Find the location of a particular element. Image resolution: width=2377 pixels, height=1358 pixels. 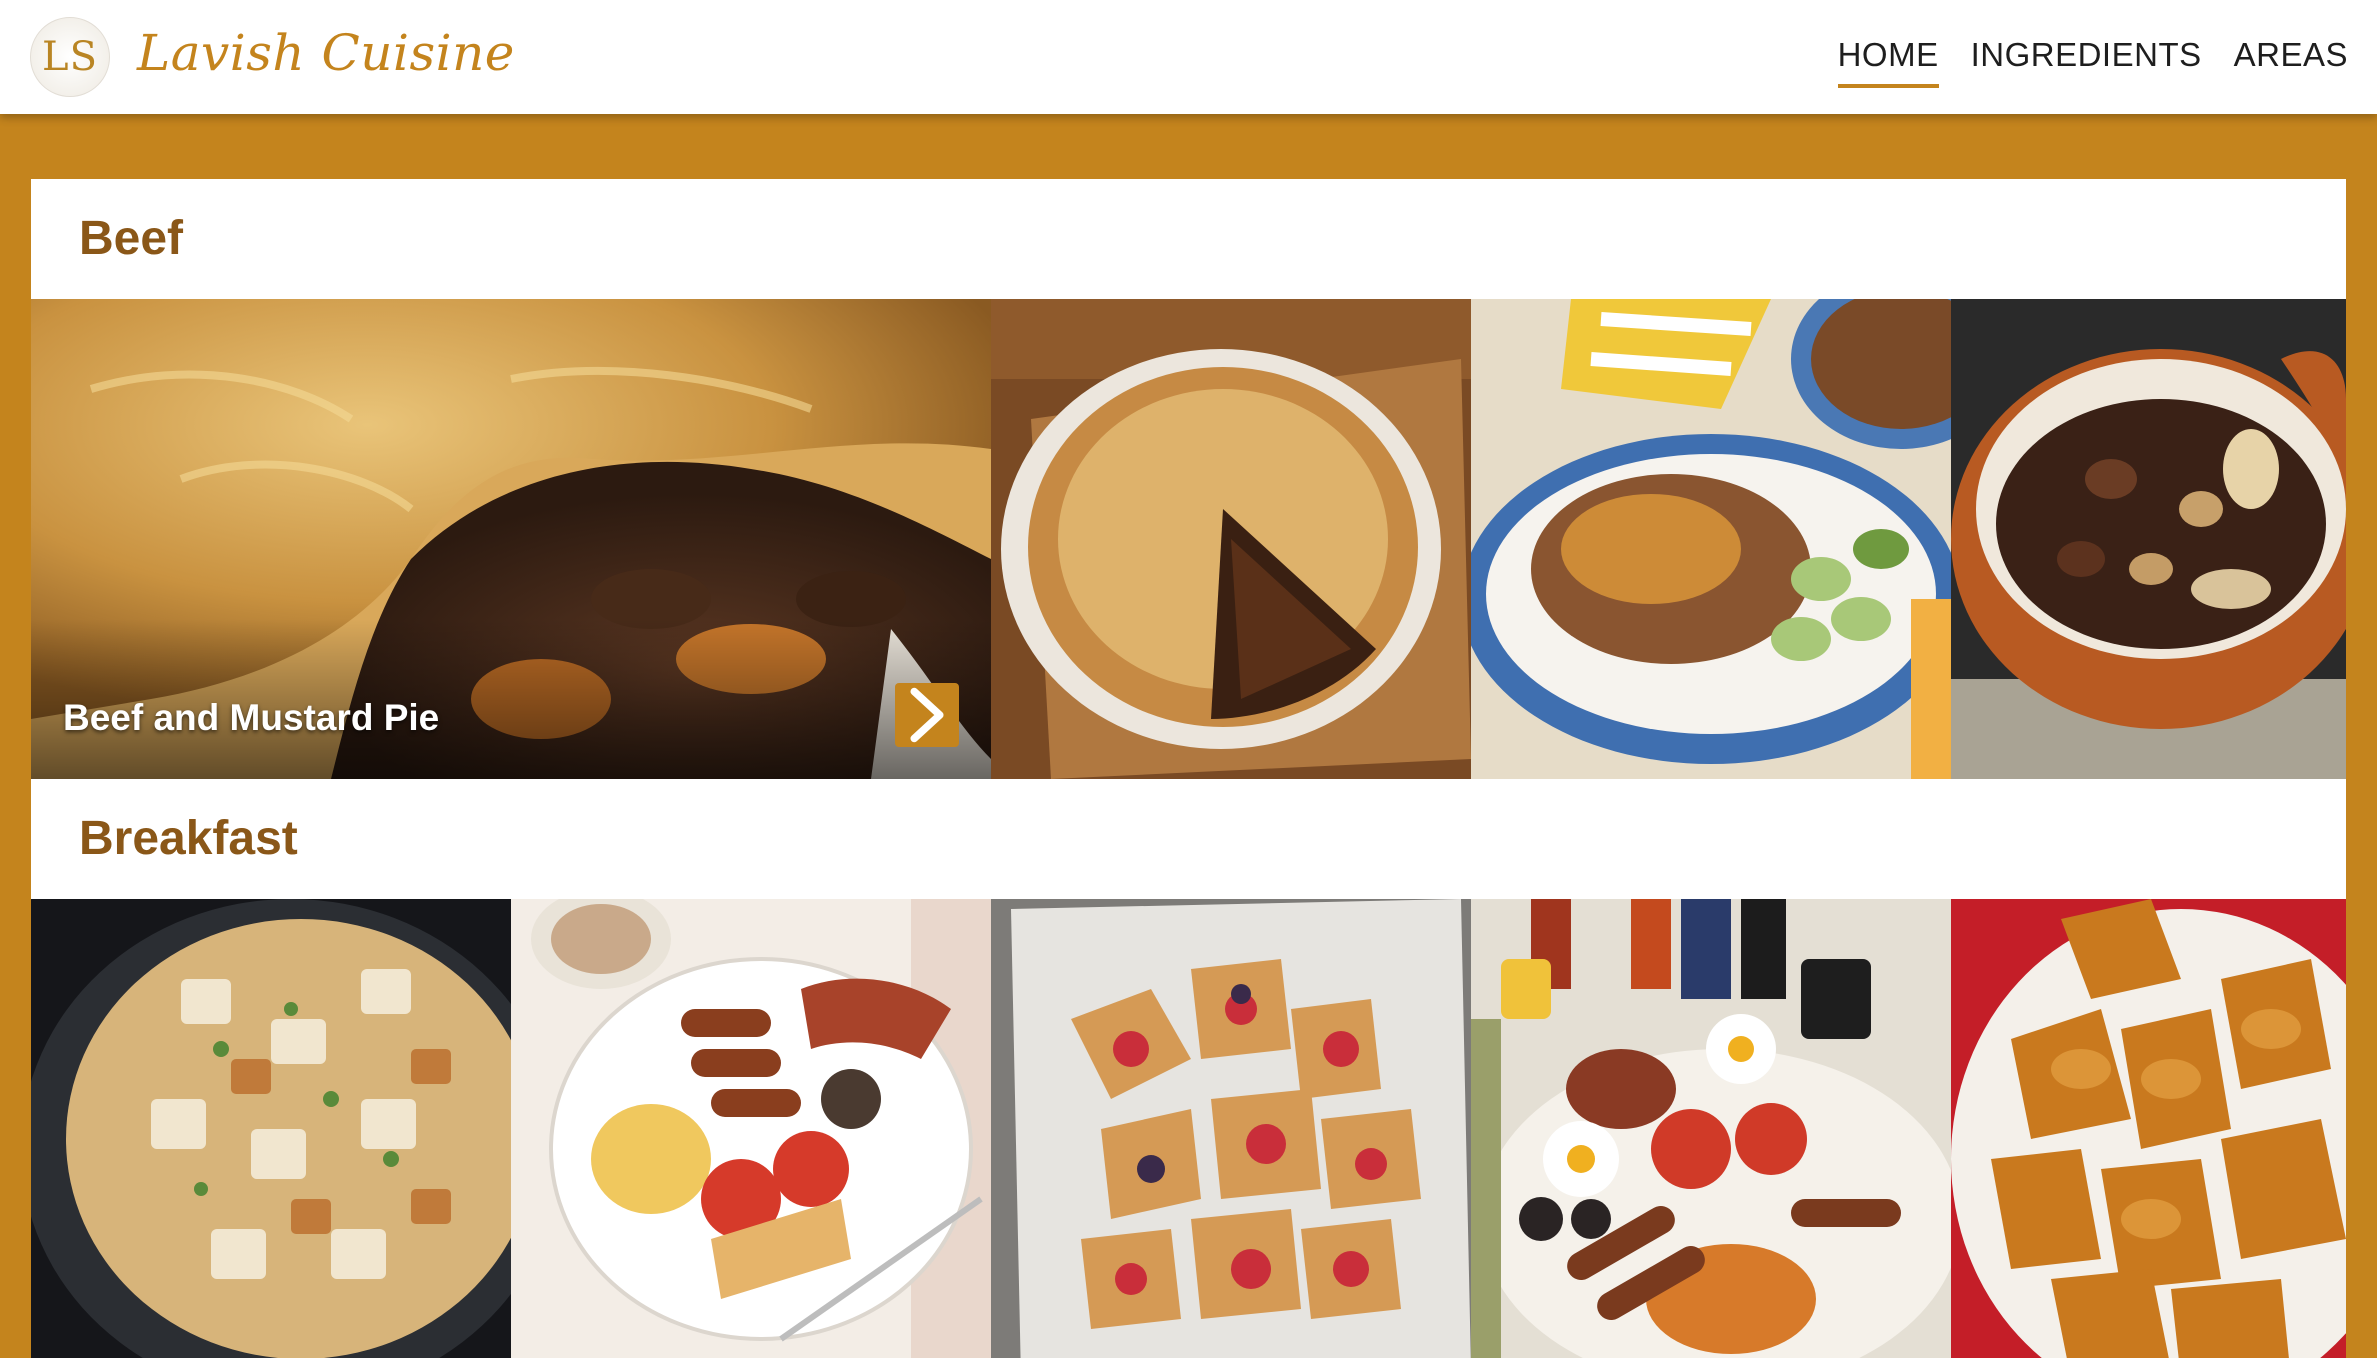

main-nav: HOME INGREDIENTS AREAS is located at coordinates (2092, 62).